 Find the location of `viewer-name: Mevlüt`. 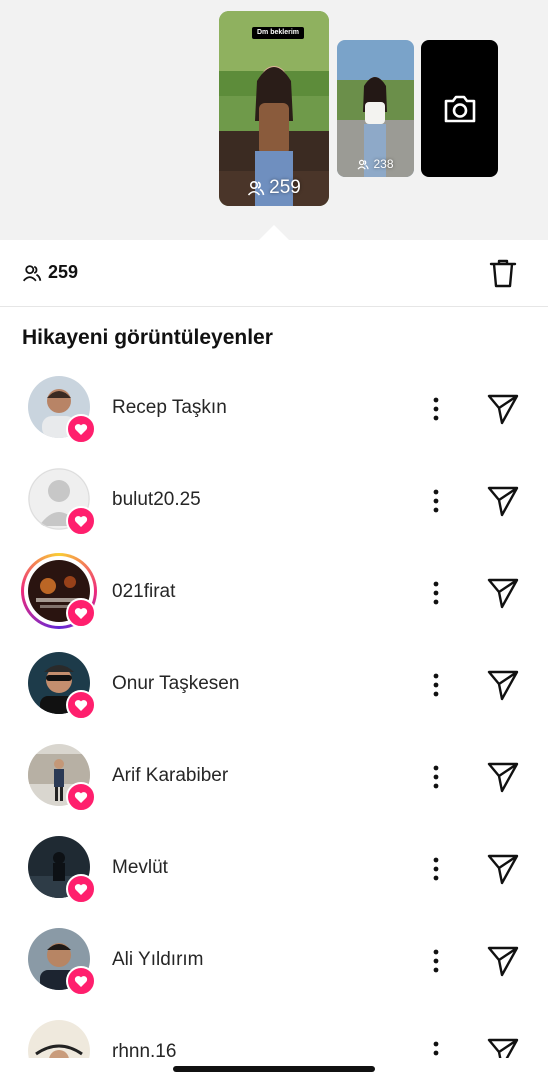

viewer-name: Mevlüt is located at coordinates (140, 868).